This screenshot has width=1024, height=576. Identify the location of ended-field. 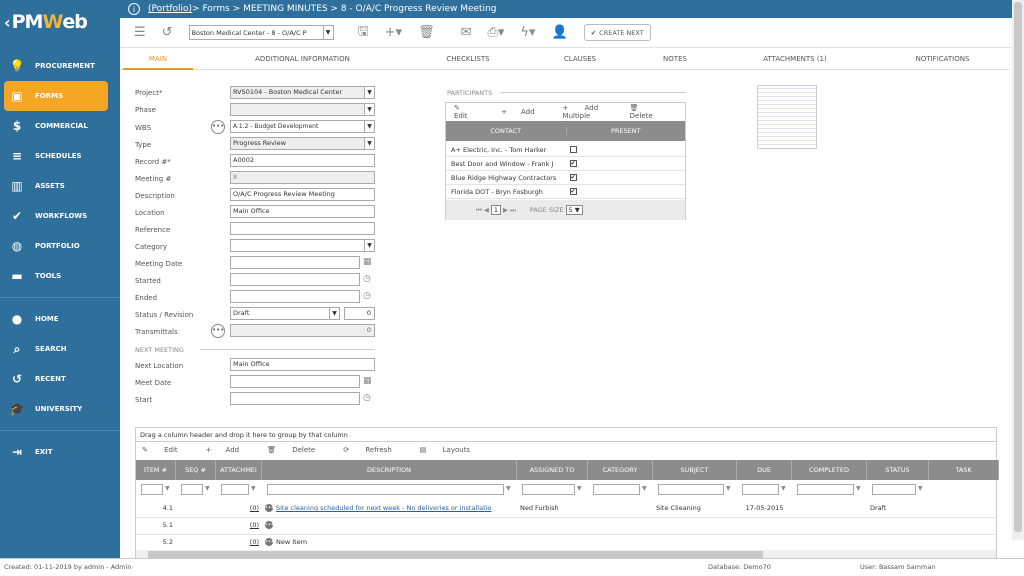
(295, 296).